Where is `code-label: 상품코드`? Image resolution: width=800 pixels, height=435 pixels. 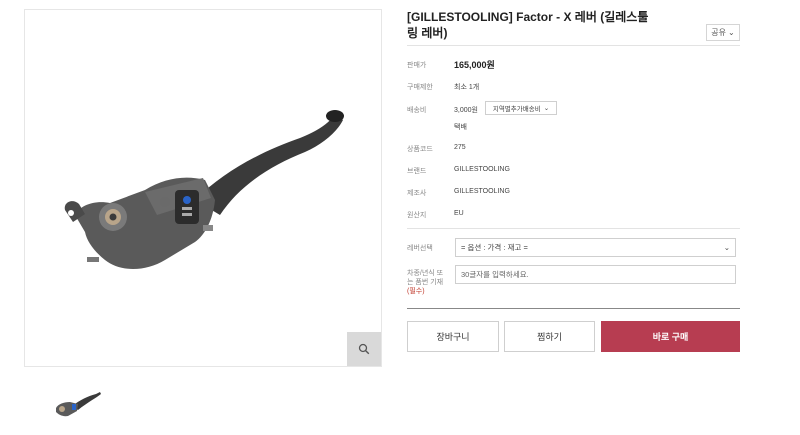 code-label: 상품코드 is located at coordinates (420, 149).